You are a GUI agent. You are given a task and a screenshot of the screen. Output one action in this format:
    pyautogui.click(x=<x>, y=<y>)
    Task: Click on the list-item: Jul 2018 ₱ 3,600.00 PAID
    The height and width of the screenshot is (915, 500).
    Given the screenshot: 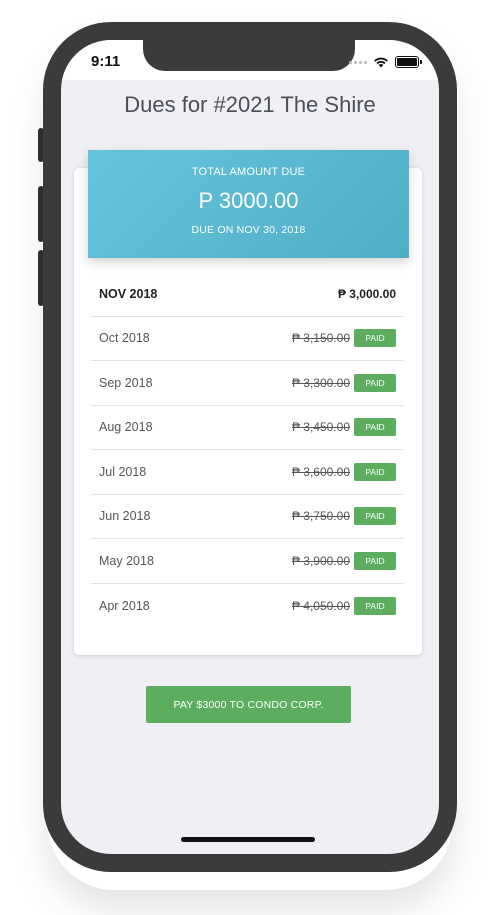 What is the action you would take?
    pyautogui.click(x=247, y=472)
    